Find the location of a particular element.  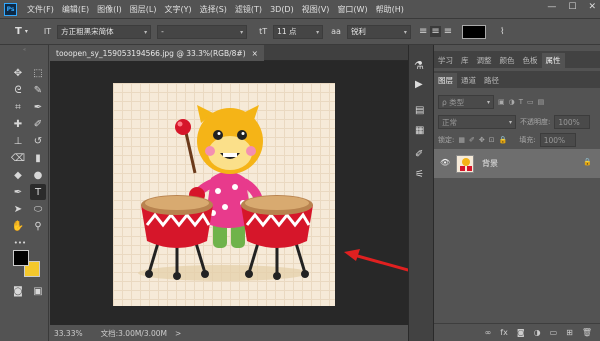

tab-color: 颜色 is located at coordinates (507, 60).